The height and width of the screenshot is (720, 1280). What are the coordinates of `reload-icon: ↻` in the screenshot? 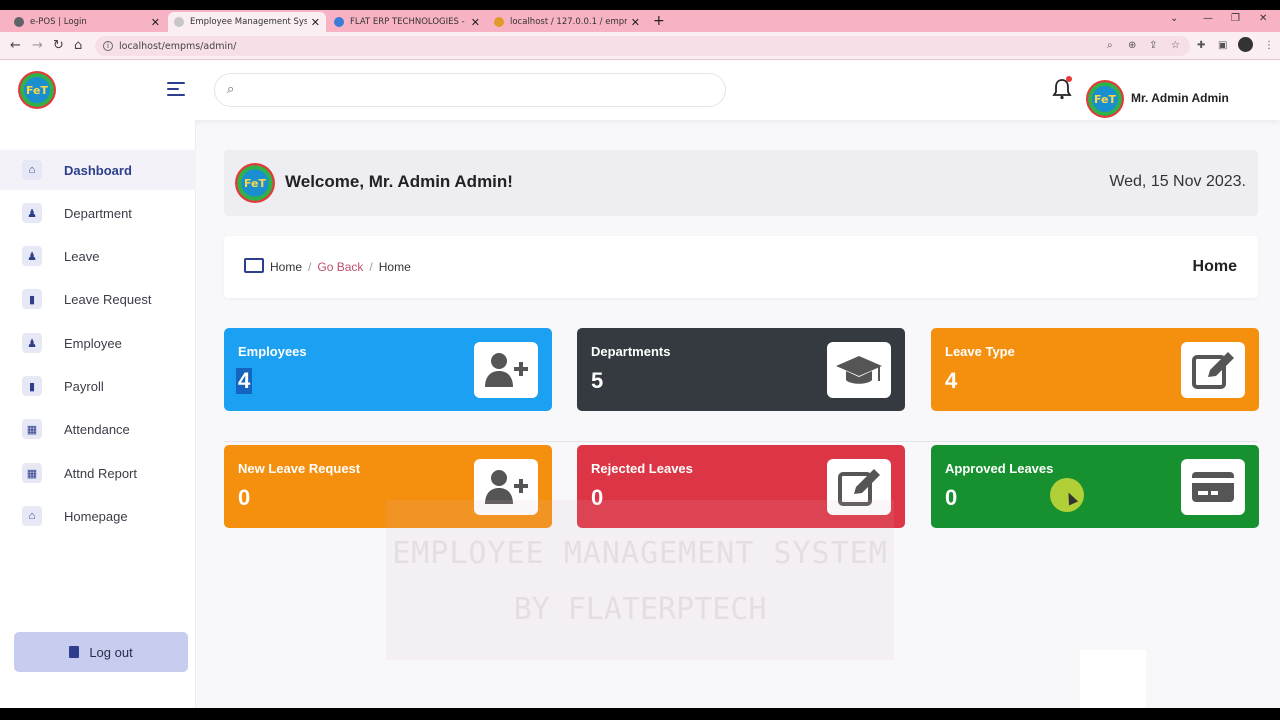 It's located at (58, 45).